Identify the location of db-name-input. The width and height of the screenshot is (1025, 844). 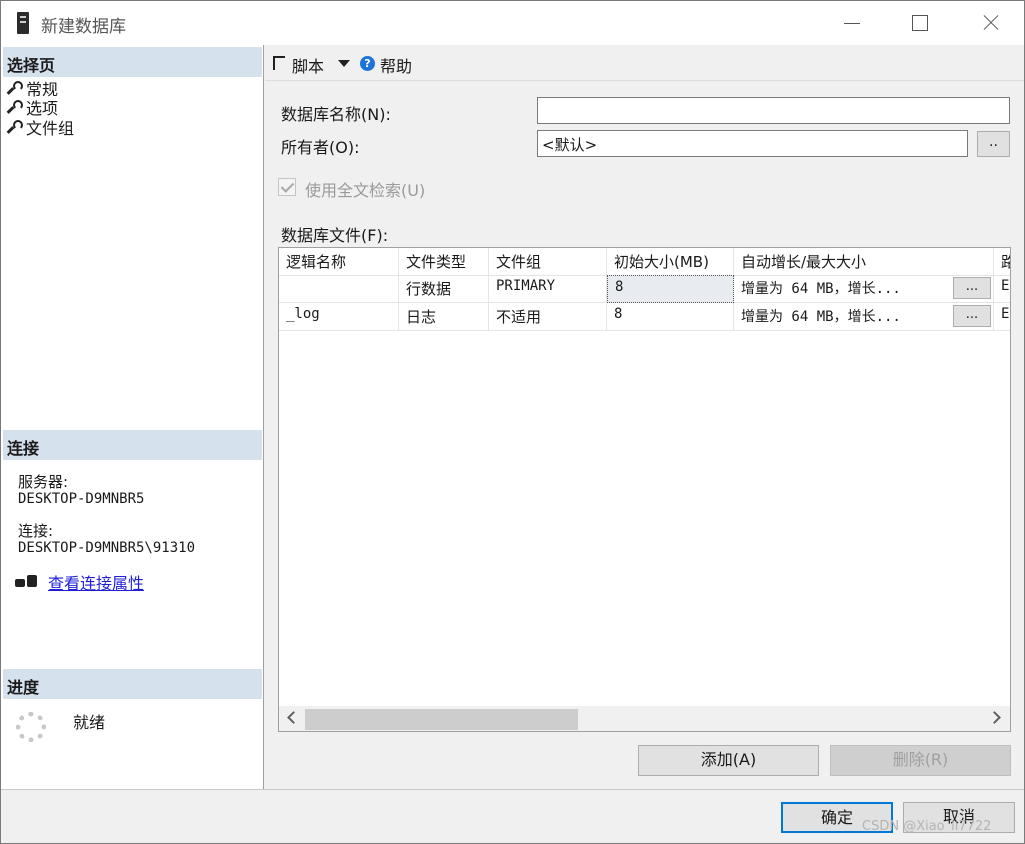
(773, 110).